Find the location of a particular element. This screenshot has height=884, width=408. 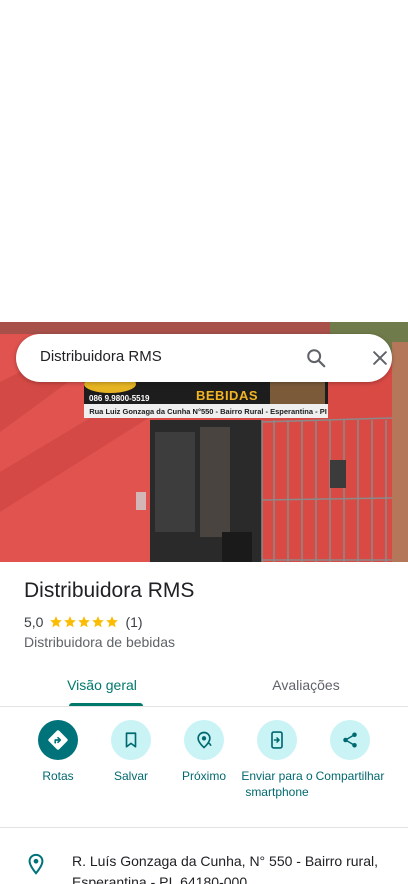

section-divider is located at coordinates (204, 827).